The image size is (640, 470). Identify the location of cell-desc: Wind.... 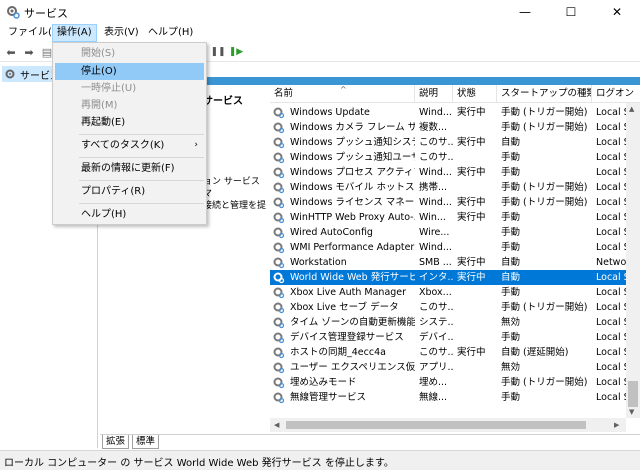
(435, 247).